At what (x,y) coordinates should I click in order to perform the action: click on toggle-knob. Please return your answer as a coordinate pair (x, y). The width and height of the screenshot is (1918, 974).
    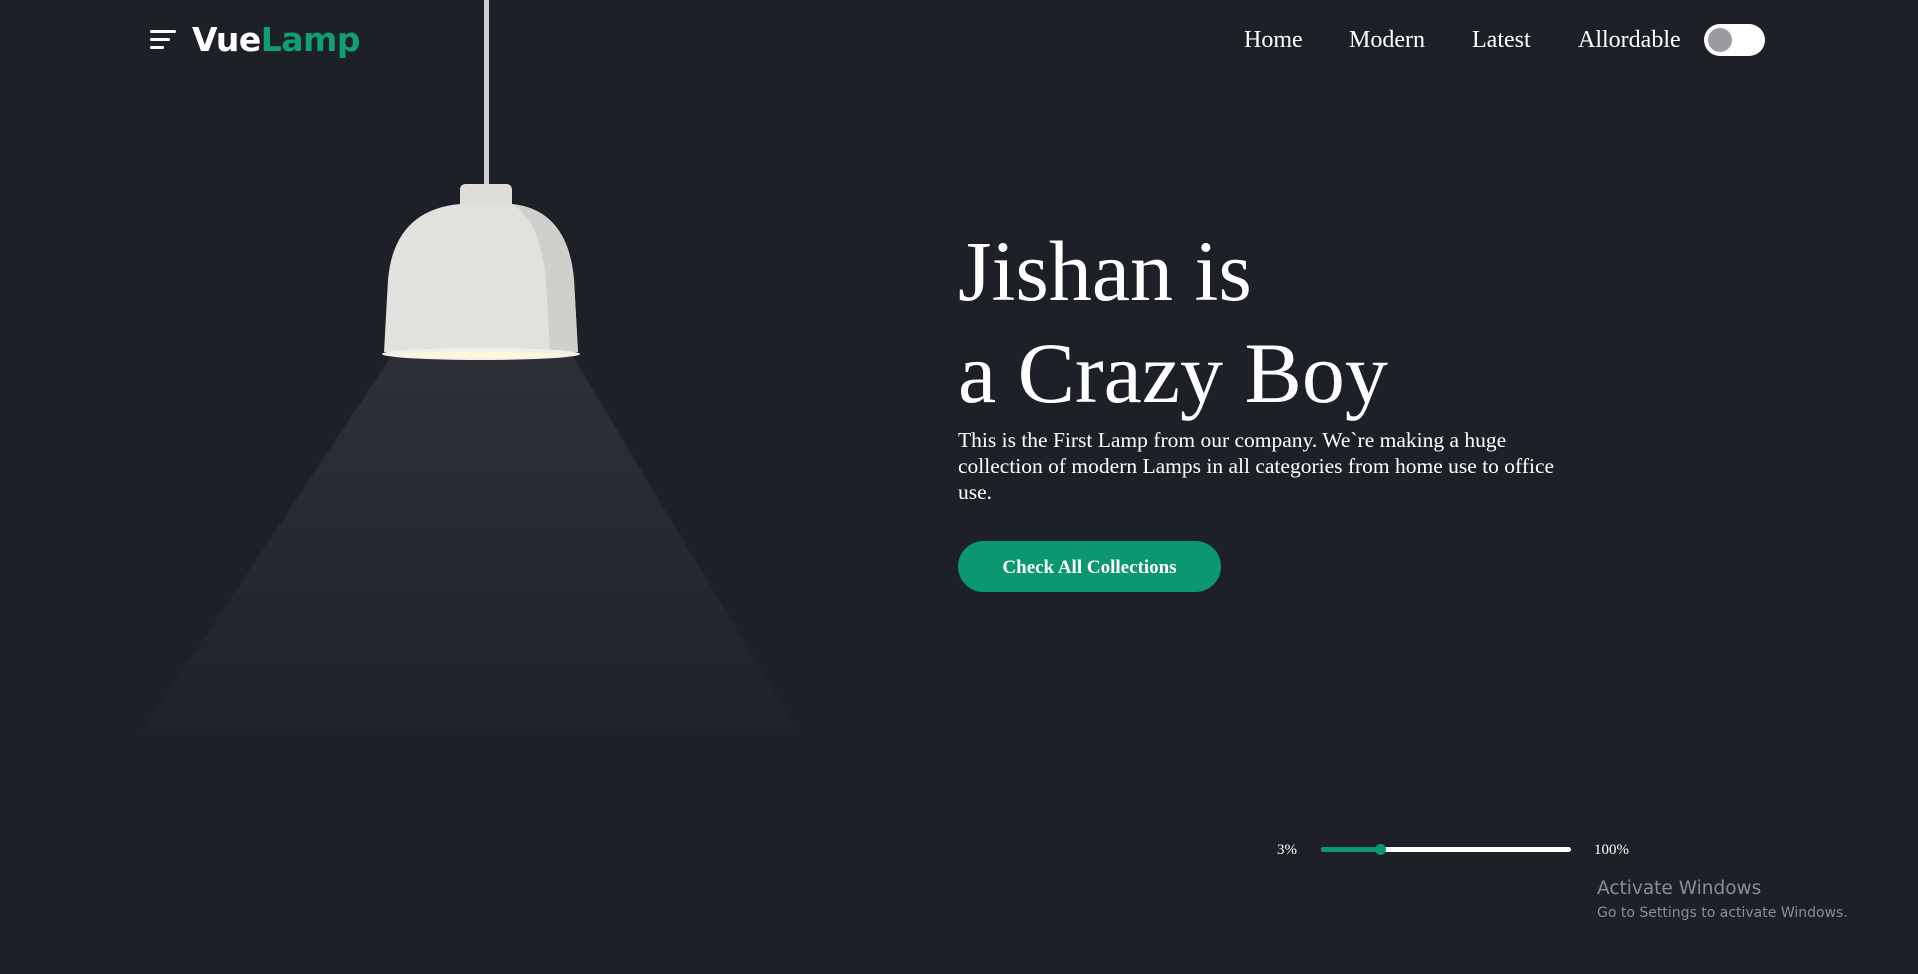
    Looking at the image, I should click on (1720, 40).